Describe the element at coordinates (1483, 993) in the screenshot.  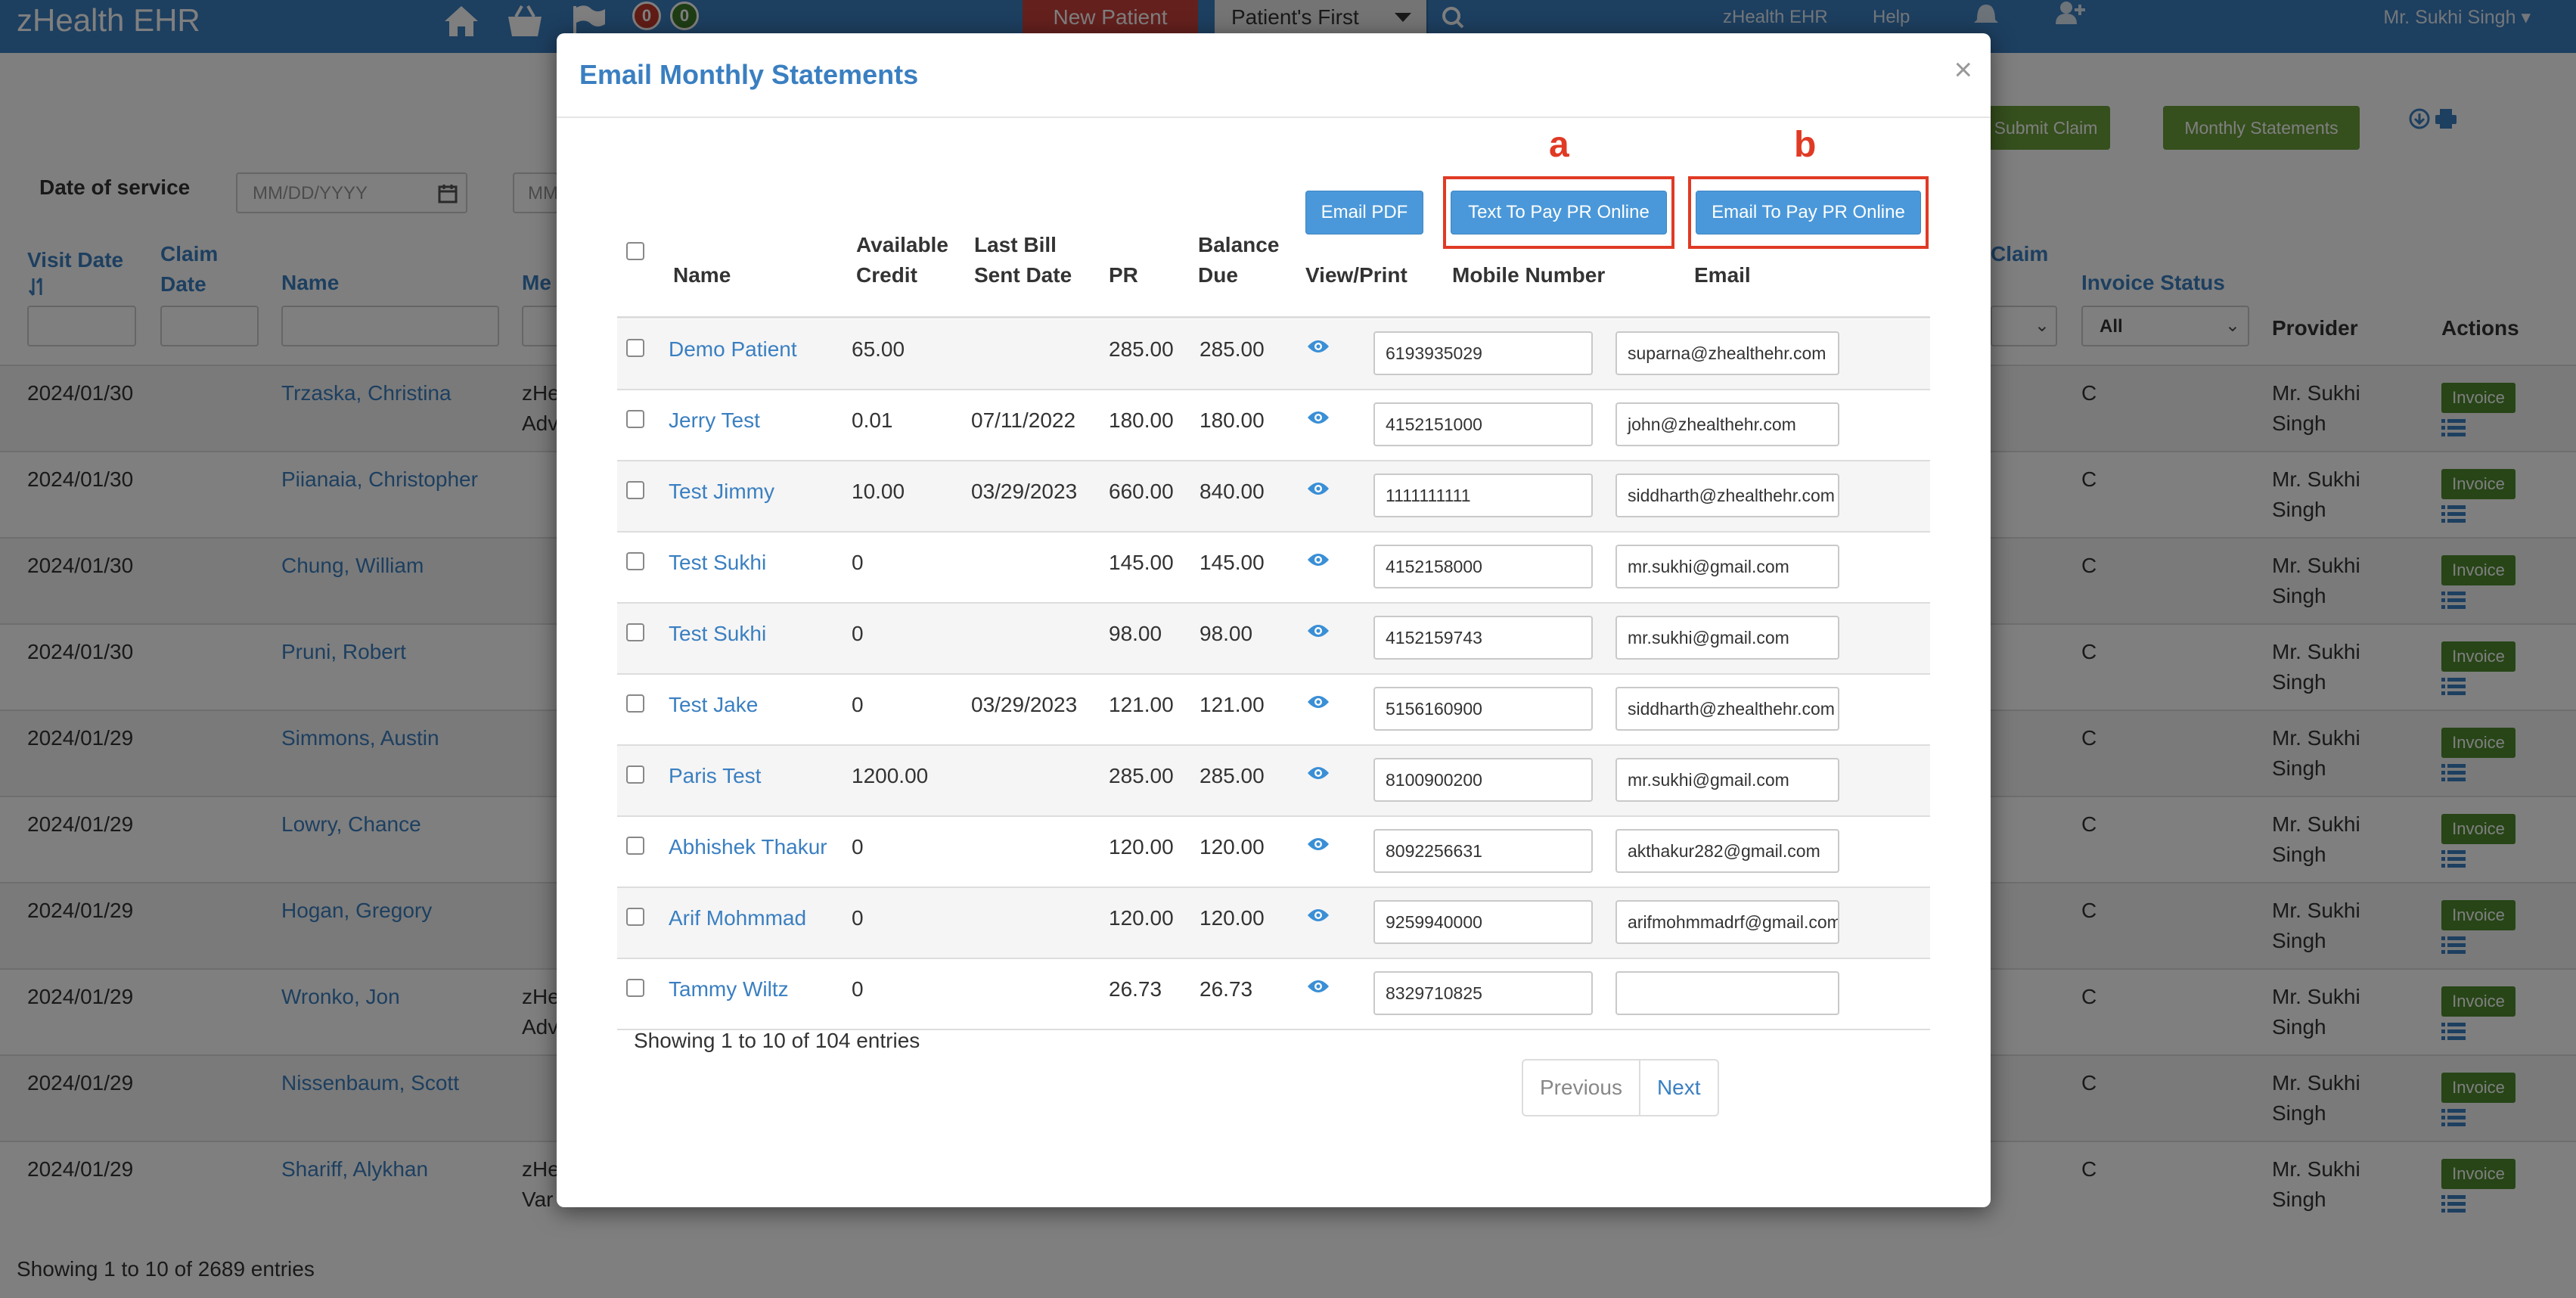
I see `mobile-number-input: 8329710825` at that location.